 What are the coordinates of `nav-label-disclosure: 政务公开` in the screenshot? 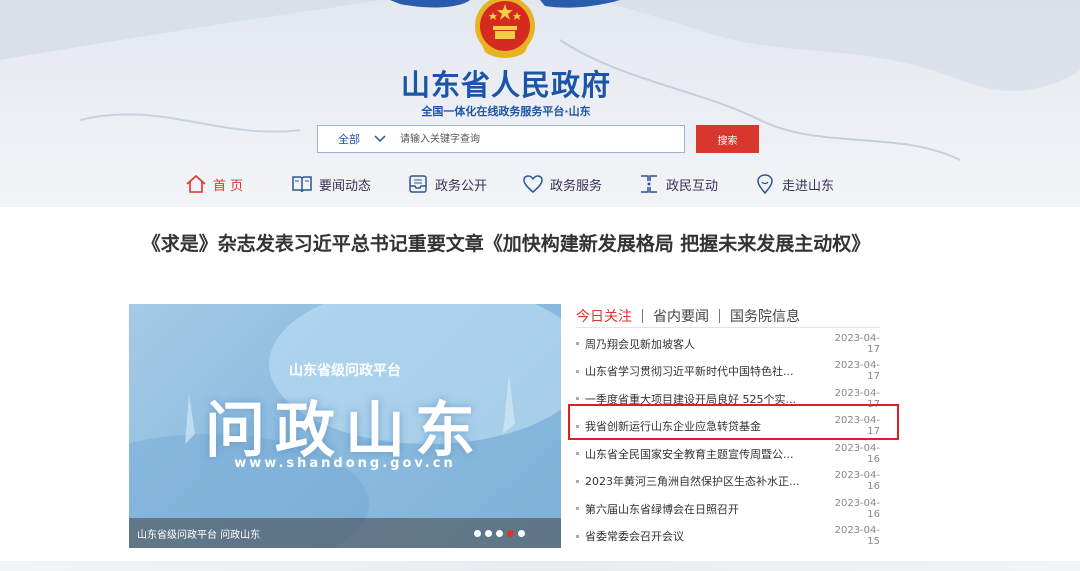 It's located at (461, 186).